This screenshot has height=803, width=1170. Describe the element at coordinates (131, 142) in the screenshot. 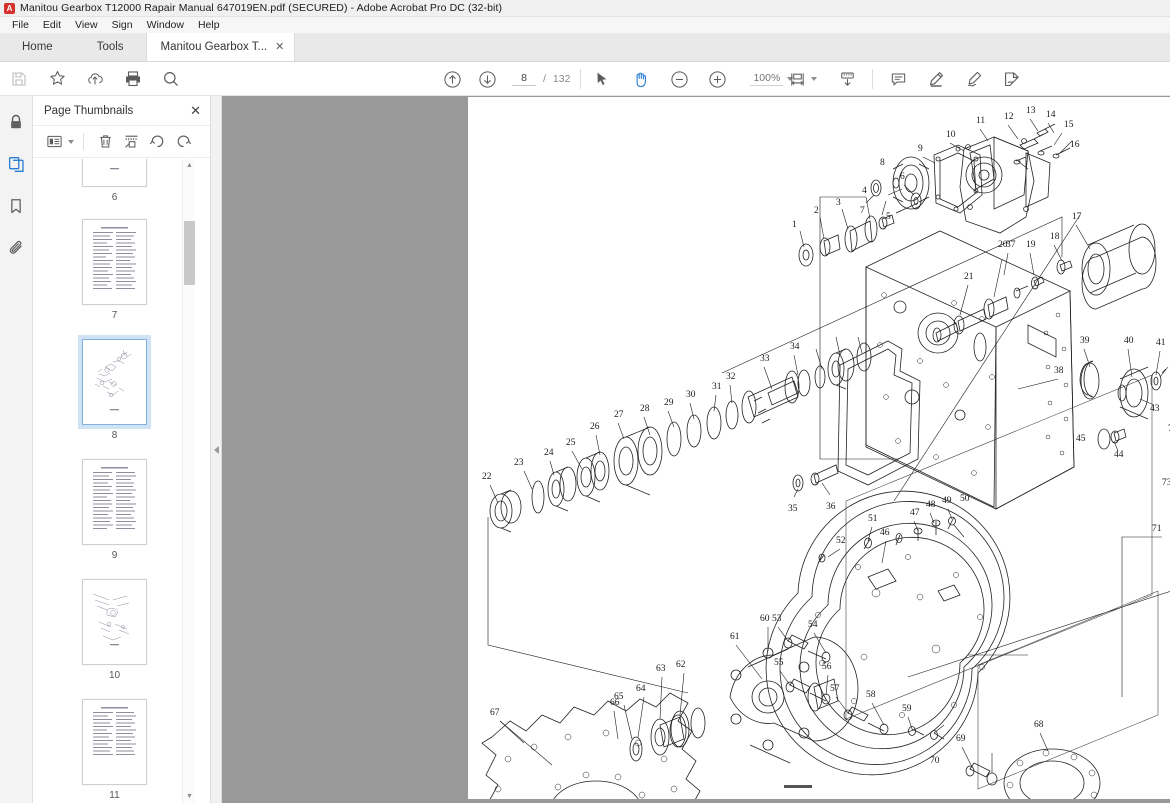

I see `extract-pages-icon` at that location.